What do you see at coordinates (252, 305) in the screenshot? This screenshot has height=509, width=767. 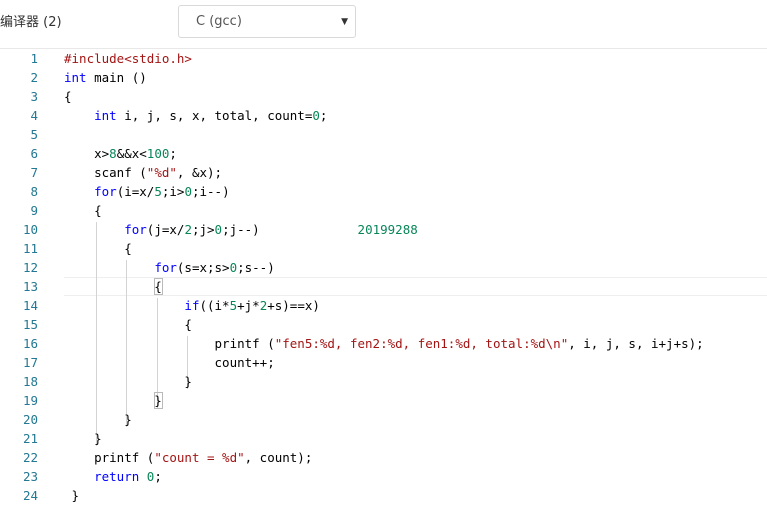 I see `code-line: if((i*5+j*2+s)==x)` at bounding box center [252, 305].